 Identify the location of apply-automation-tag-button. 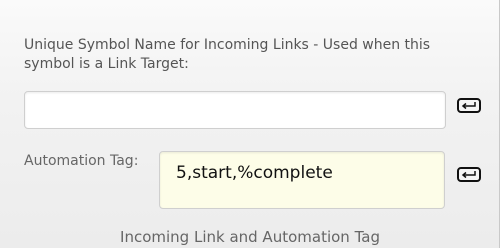
(469, 174).